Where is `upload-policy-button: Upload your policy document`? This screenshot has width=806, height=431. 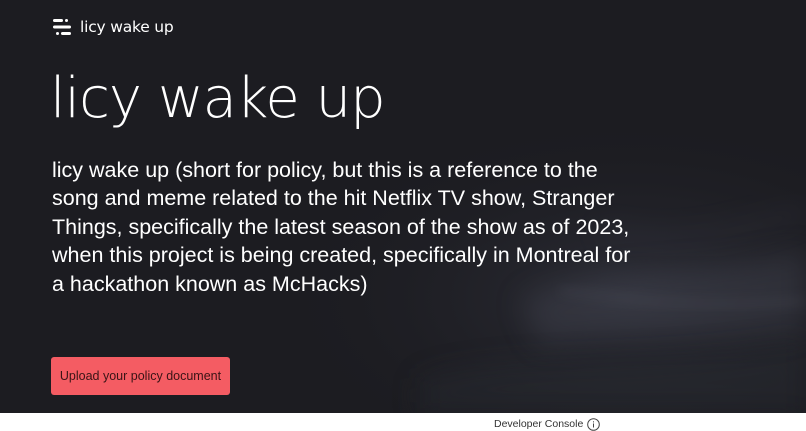
upload-policy-button: Upload your policy document is located at coordinates (140, 376).